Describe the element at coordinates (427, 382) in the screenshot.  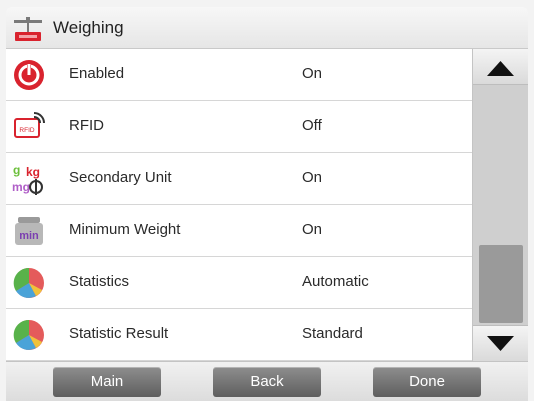
I see `done-button: Done` at that location.